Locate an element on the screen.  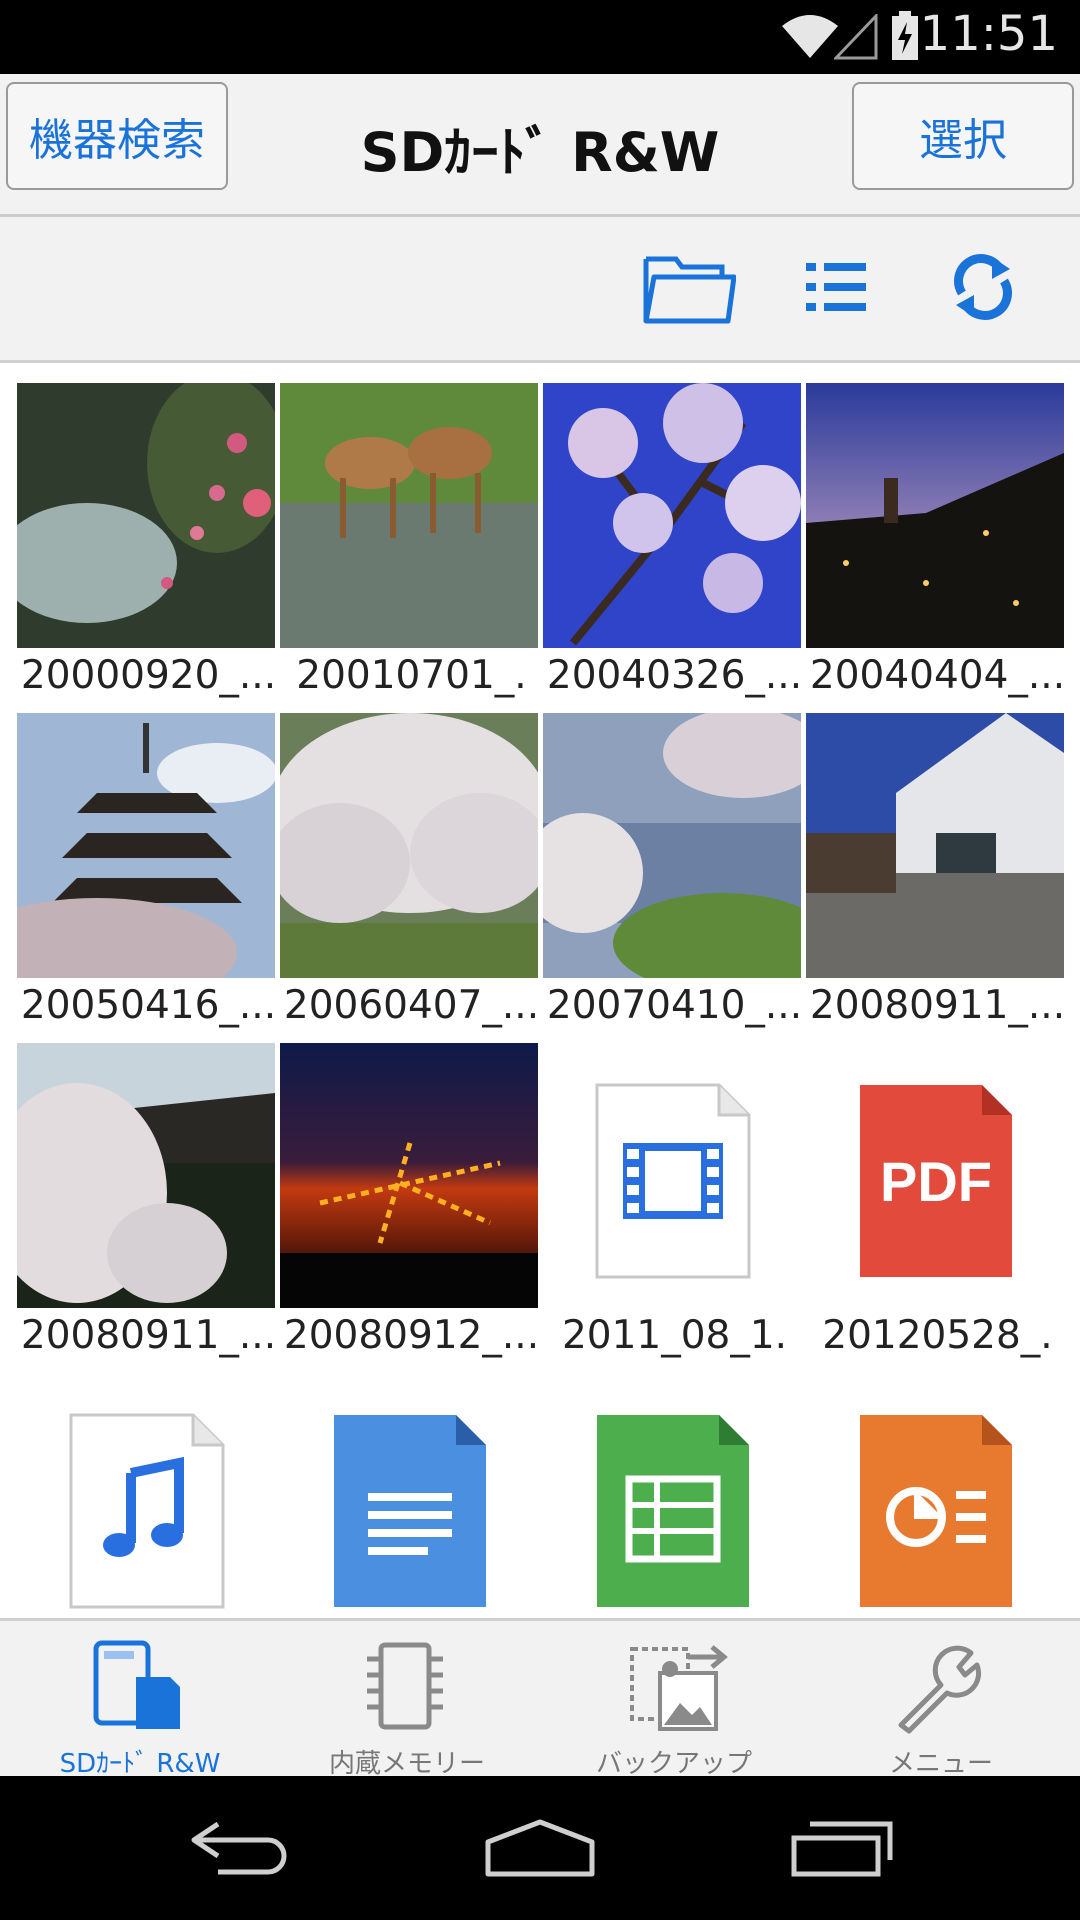
memory-chip-icon is located at coordinates (405, 1686).